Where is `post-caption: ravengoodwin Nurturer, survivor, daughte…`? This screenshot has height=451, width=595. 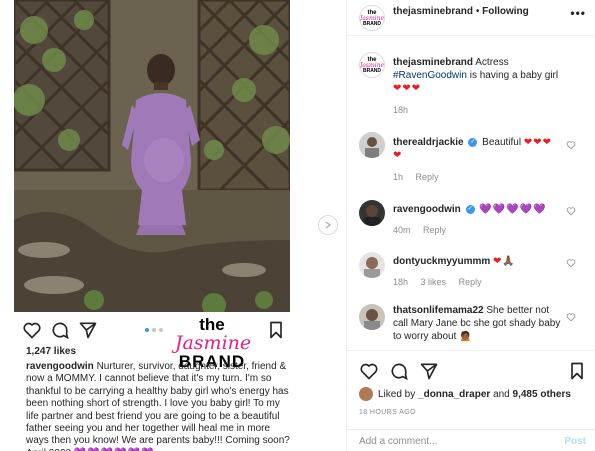
post-caption: ravengoodwin Nurturer, survivor, daughte… is located at coordinates (158, 406).